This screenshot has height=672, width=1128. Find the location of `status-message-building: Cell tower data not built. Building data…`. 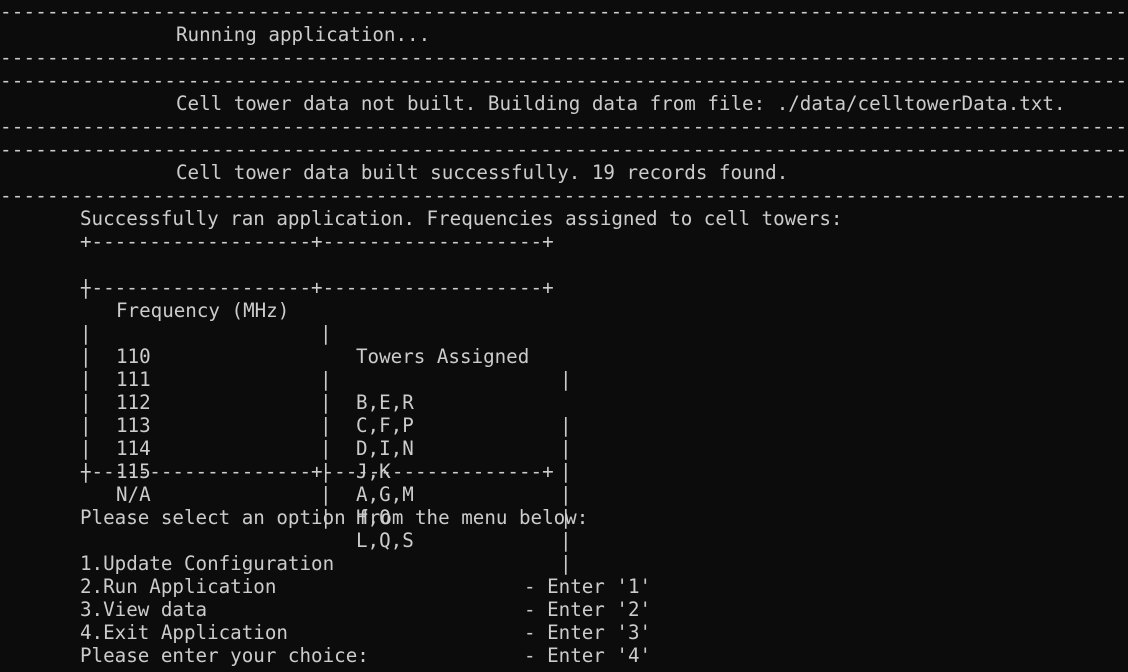

status-message-building: Cell tower data not built. Building data… is located at coordinates (621, 103).